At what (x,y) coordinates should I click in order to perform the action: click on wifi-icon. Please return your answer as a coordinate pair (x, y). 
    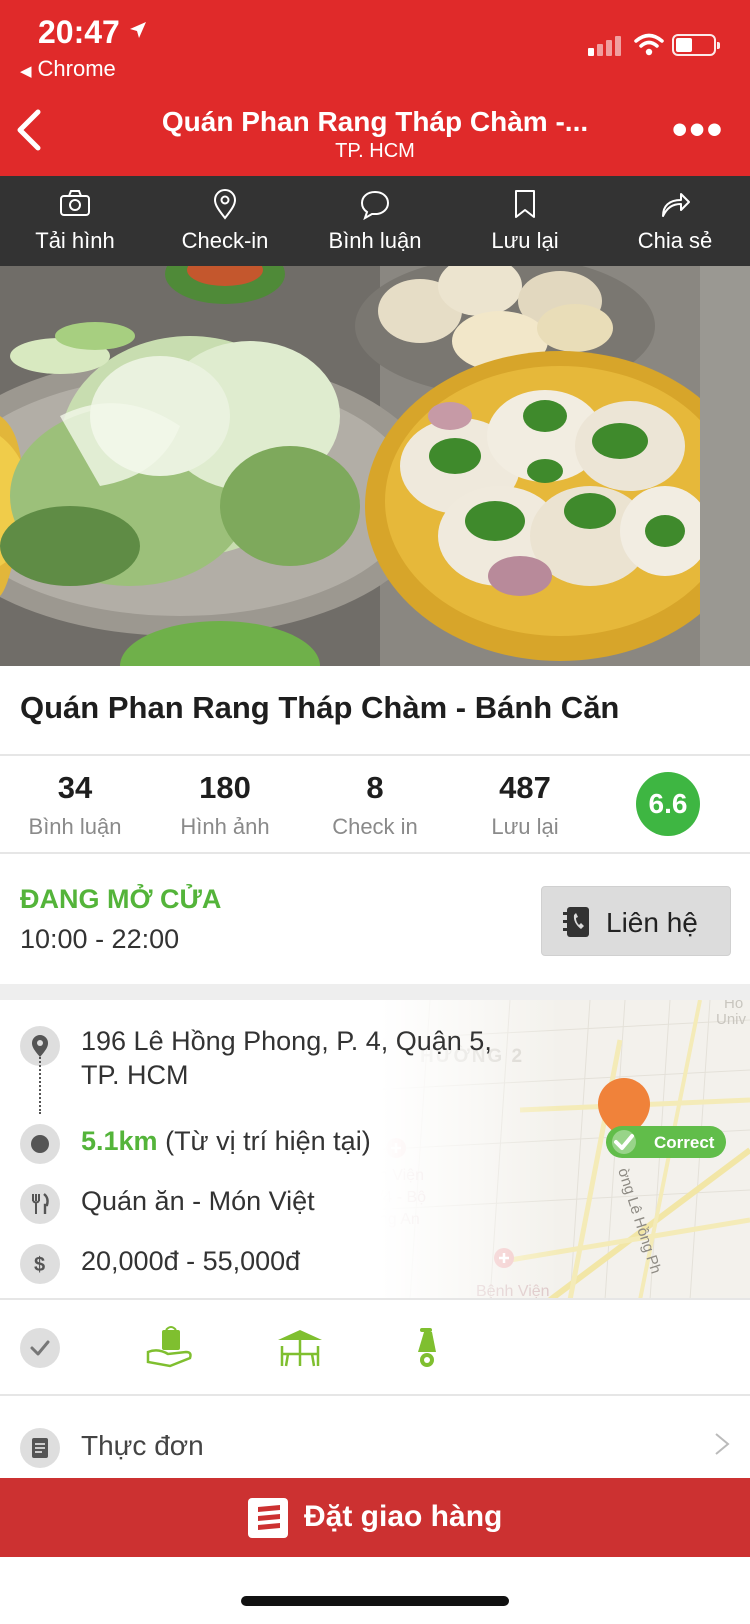
    Looking at the image, I should click on (649, 44).